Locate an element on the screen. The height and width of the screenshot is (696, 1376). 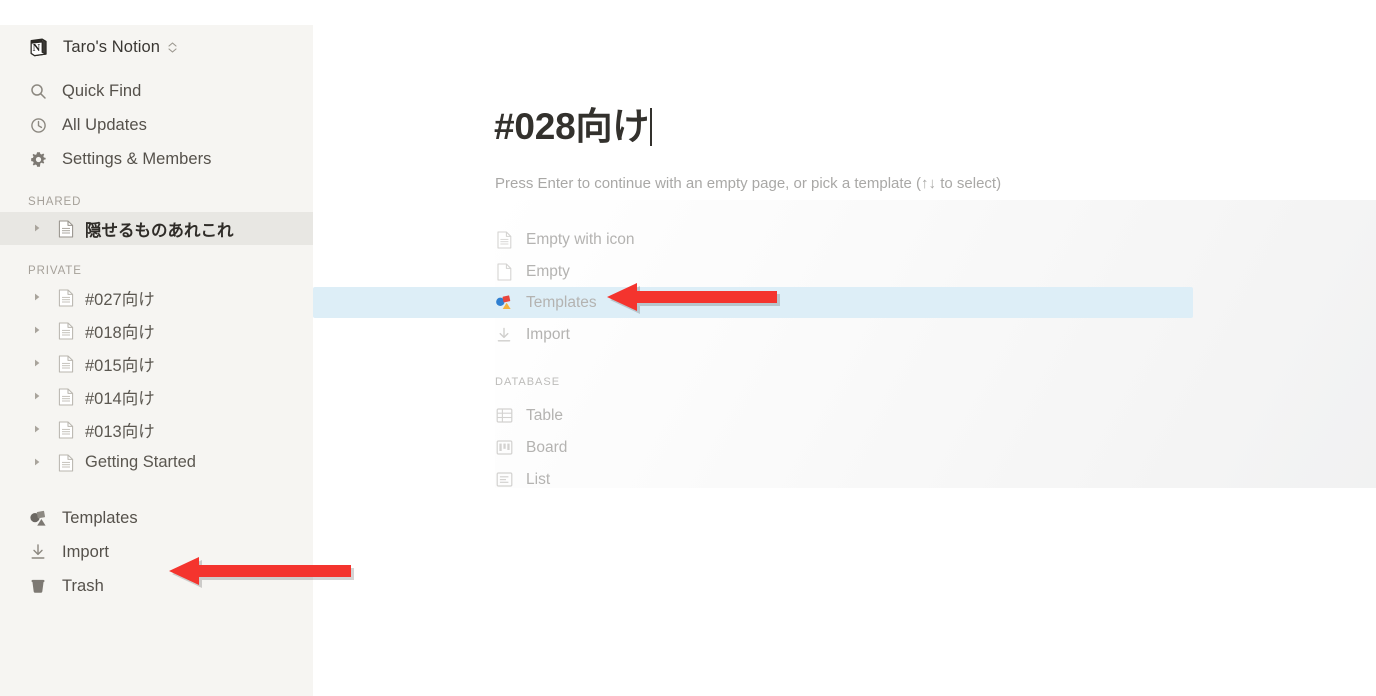
list-icon is located at coordinates (504, 479).